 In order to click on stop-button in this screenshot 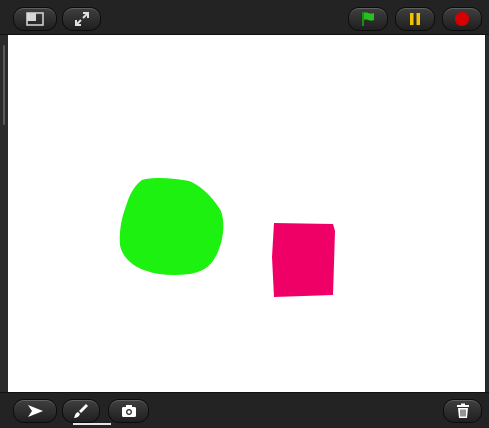, I will do `click(462, 19)`.